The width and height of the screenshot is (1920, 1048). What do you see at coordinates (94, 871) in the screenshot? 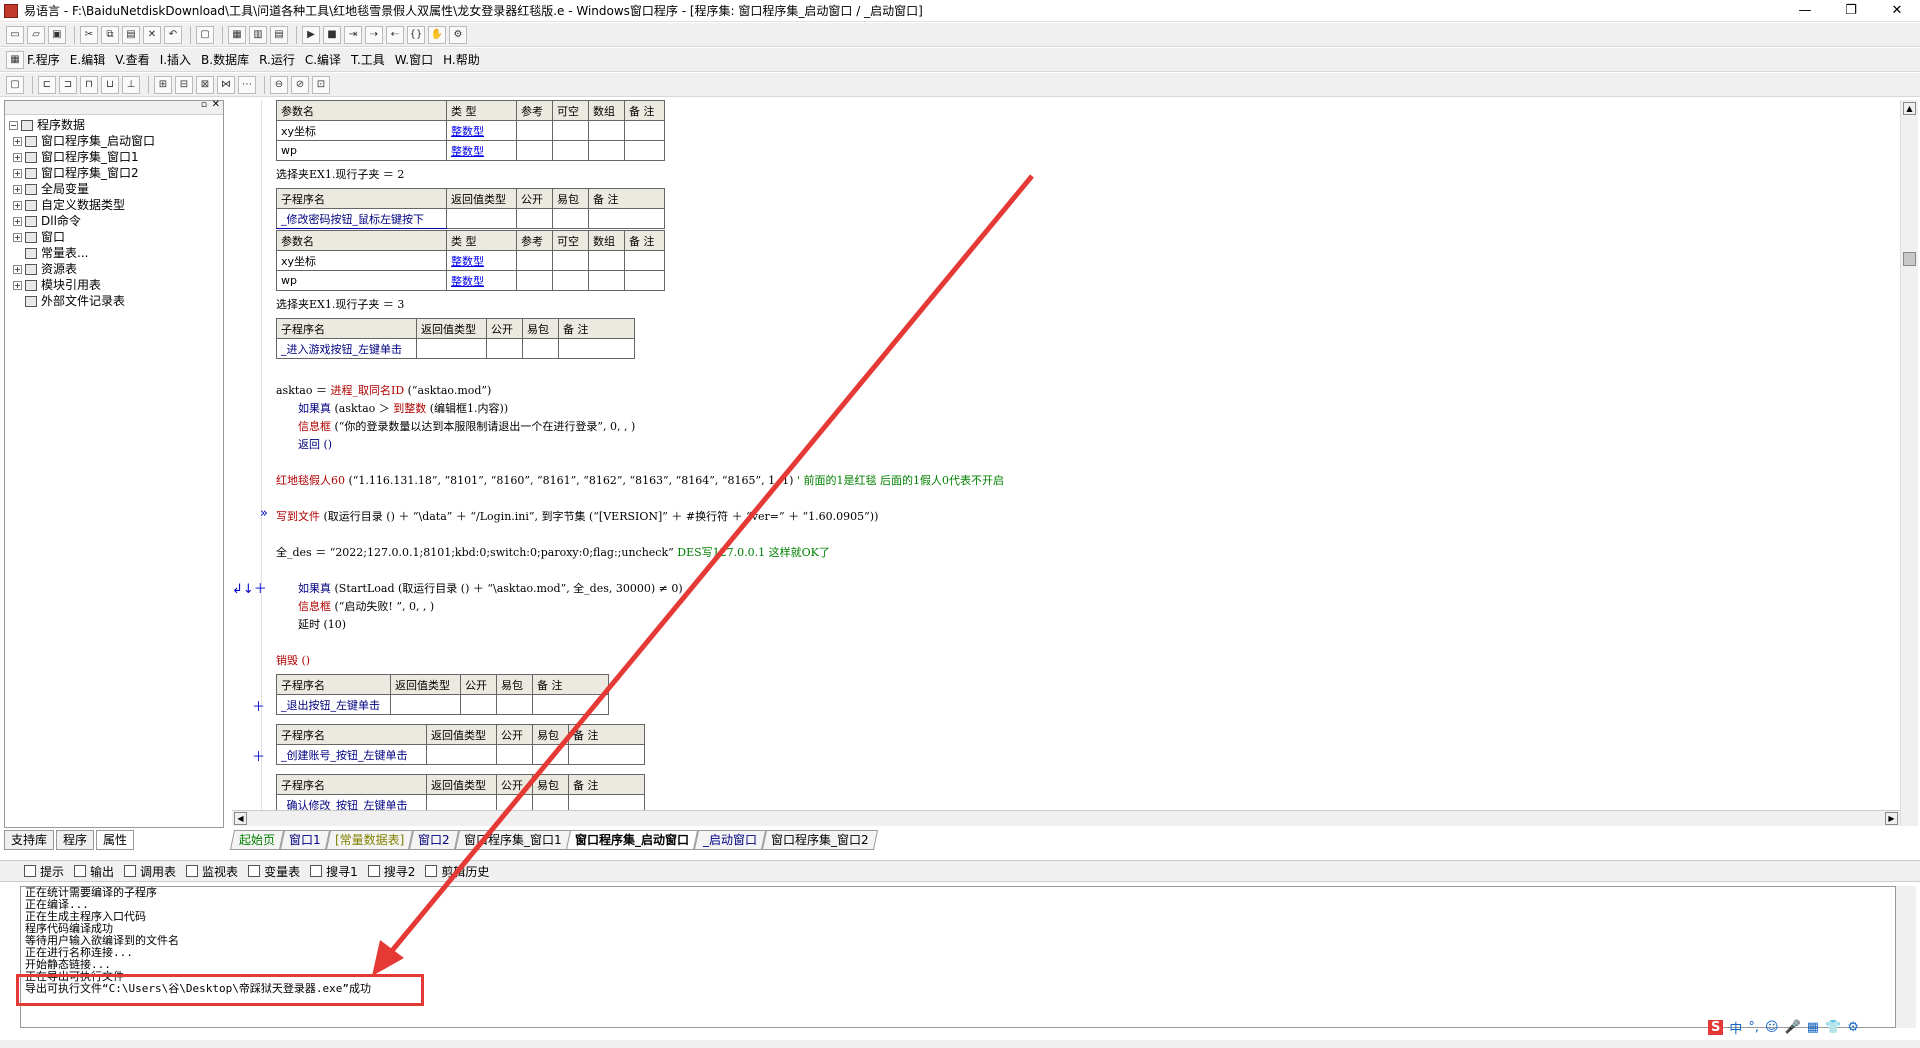
I see `tab-output: 输出` at bounding box center [94, 871].